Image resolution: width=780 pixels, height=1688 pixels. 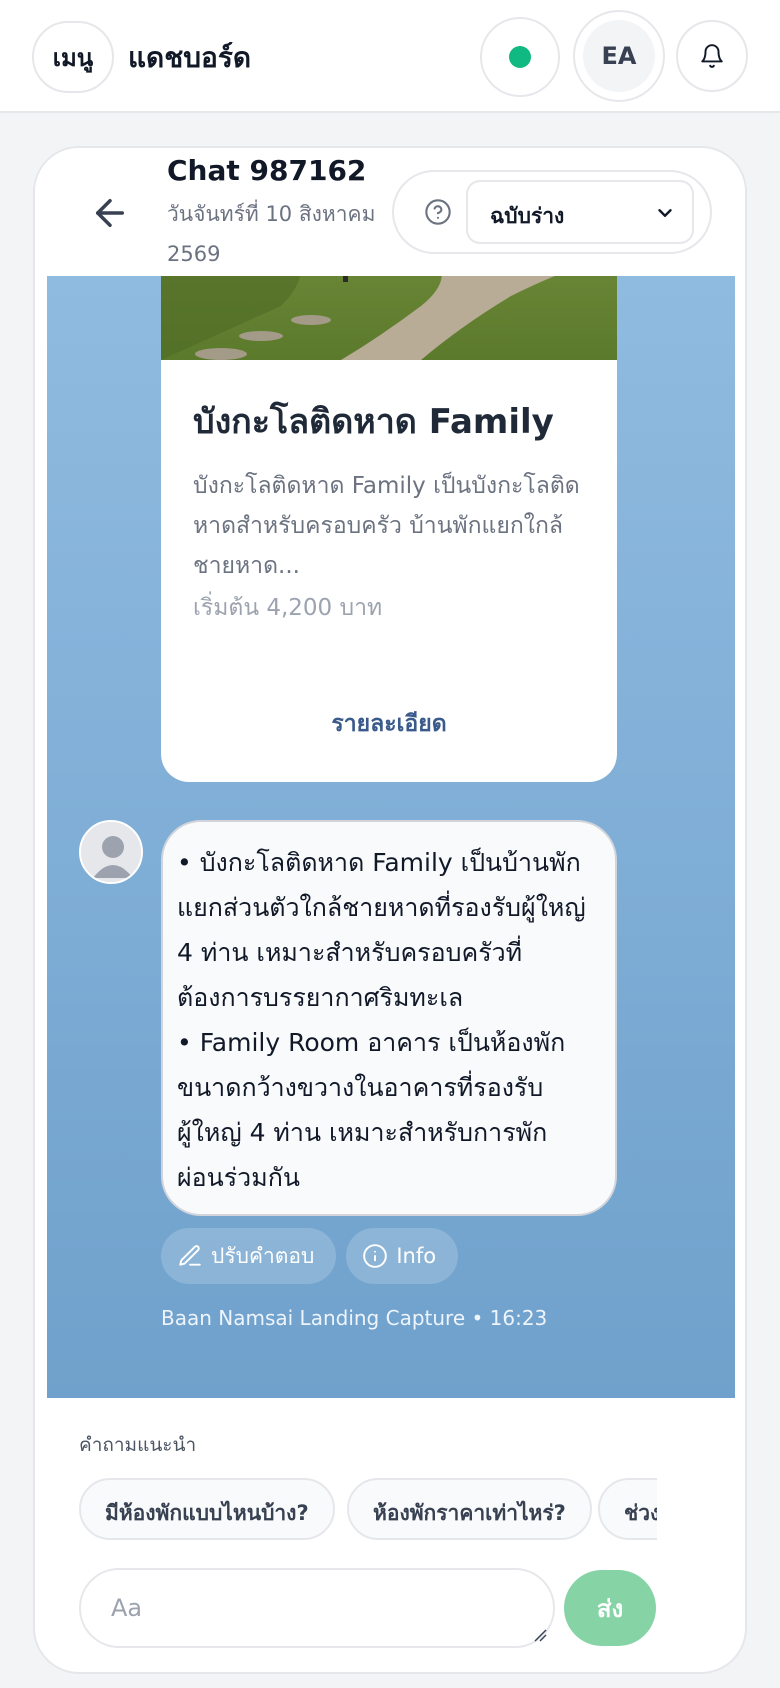 I want to click on status-control: ฉบับร่าง, so click(x=552, y=212).